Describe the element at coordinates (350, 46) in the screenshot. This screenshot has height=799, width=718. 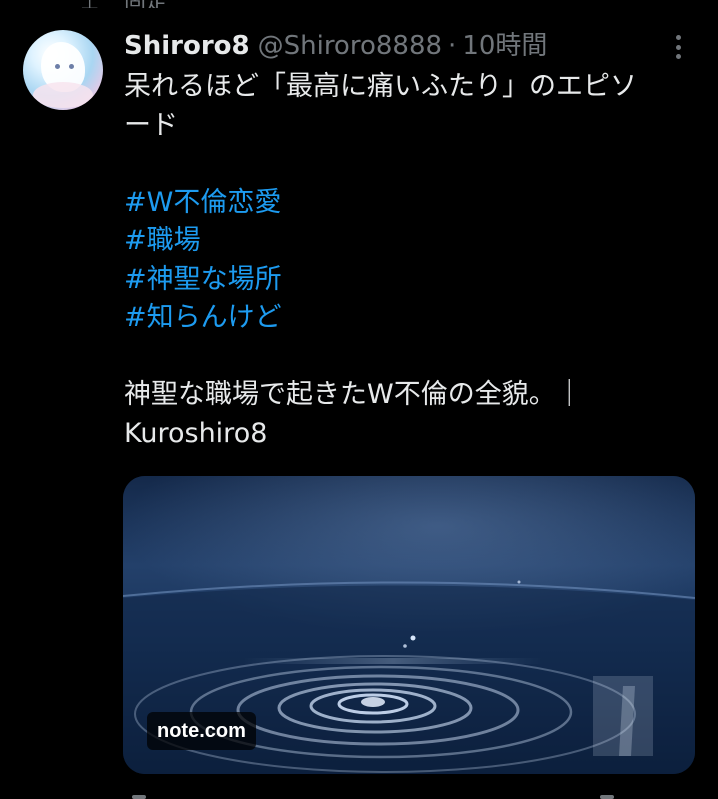
I see `user-handle: @Shiroro8888` at that location.